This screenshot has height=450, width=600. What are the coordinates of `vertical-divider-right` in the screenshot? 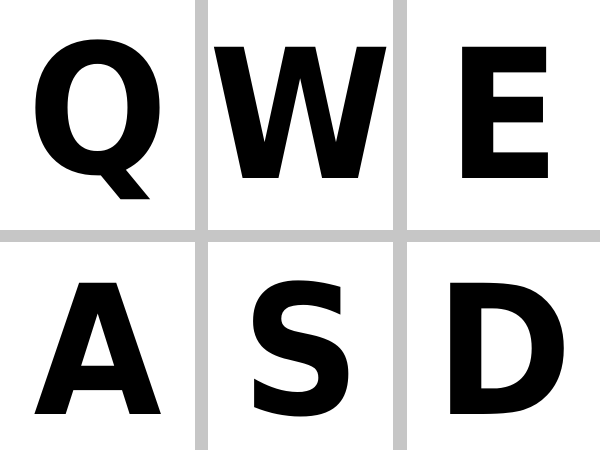 It's located at (400, 225).